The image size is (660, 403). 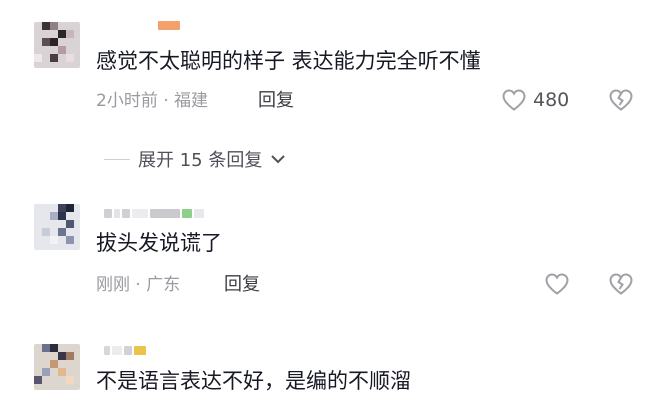 I want to click on comment-text: 感觉不太聪明的样子 表达能力完全听不懂, so click(x=288, y=61).